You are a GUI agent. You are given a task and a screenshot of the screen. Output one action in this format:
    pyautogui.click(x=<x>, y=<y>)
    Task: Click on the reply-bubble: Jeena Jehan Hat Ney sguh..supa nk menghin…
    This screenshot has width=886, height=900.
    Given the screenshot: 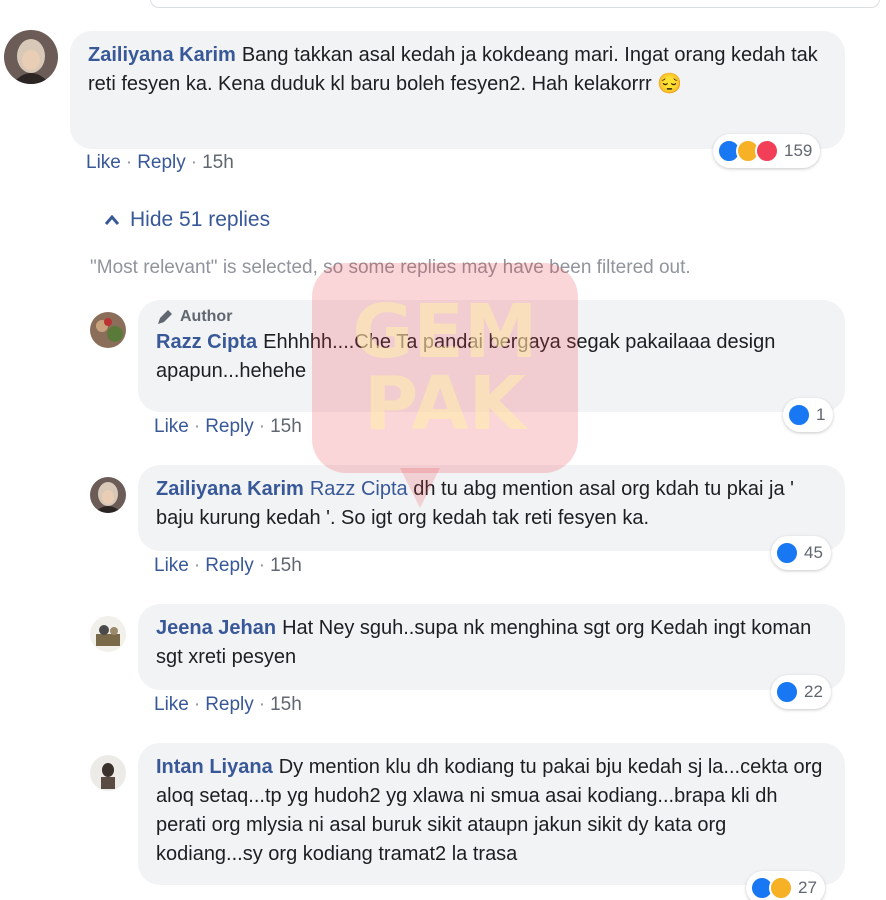 What is the action you would take?
    pyautogui.click(x=491, y=647)
    